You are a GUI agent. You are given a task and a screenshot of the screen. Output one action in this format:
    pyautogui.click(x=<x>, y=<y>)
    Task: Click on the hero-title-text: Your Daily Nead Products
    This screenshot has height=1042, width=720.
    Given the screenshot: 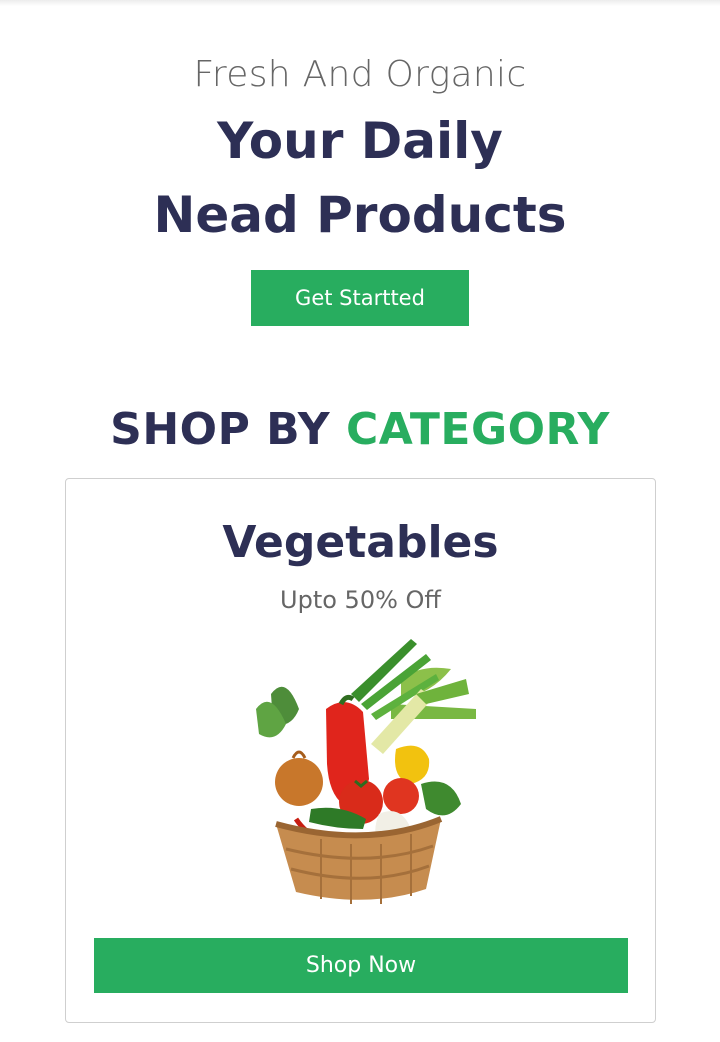 What is the action you would take?
    pyautogui.click(x=360, y=178)
    